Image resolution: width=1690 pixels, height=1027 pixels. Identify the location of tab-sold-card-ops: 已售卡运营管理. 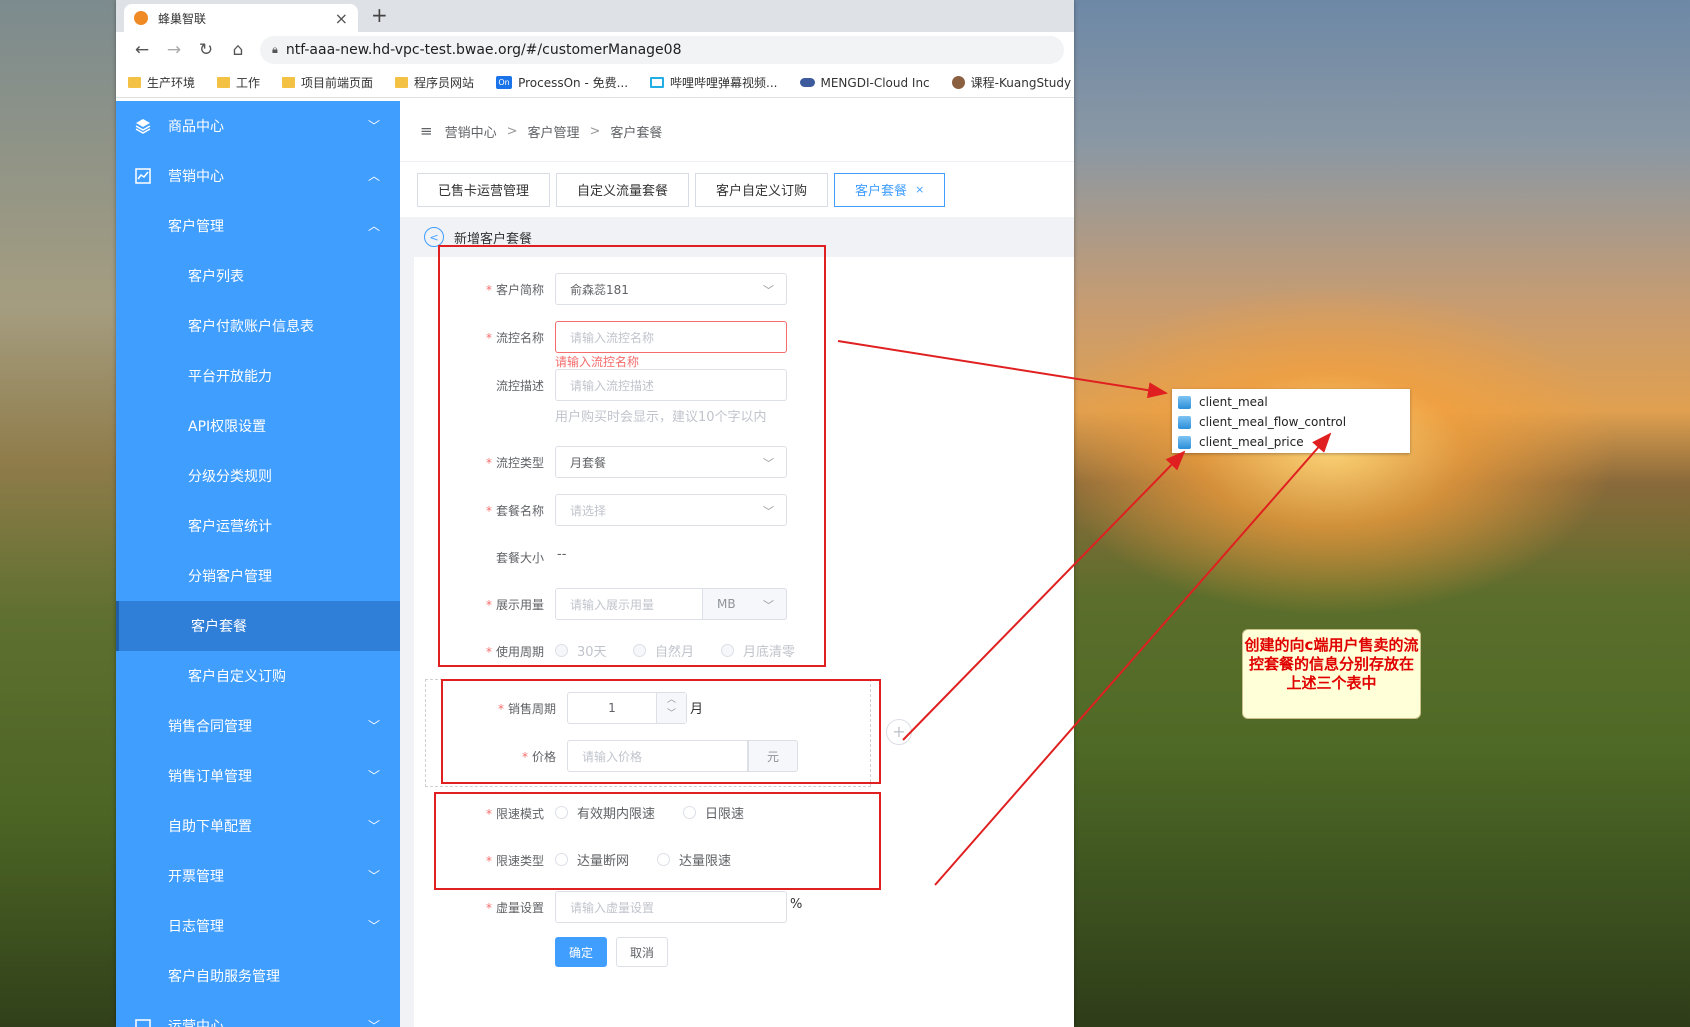
(484, 189).